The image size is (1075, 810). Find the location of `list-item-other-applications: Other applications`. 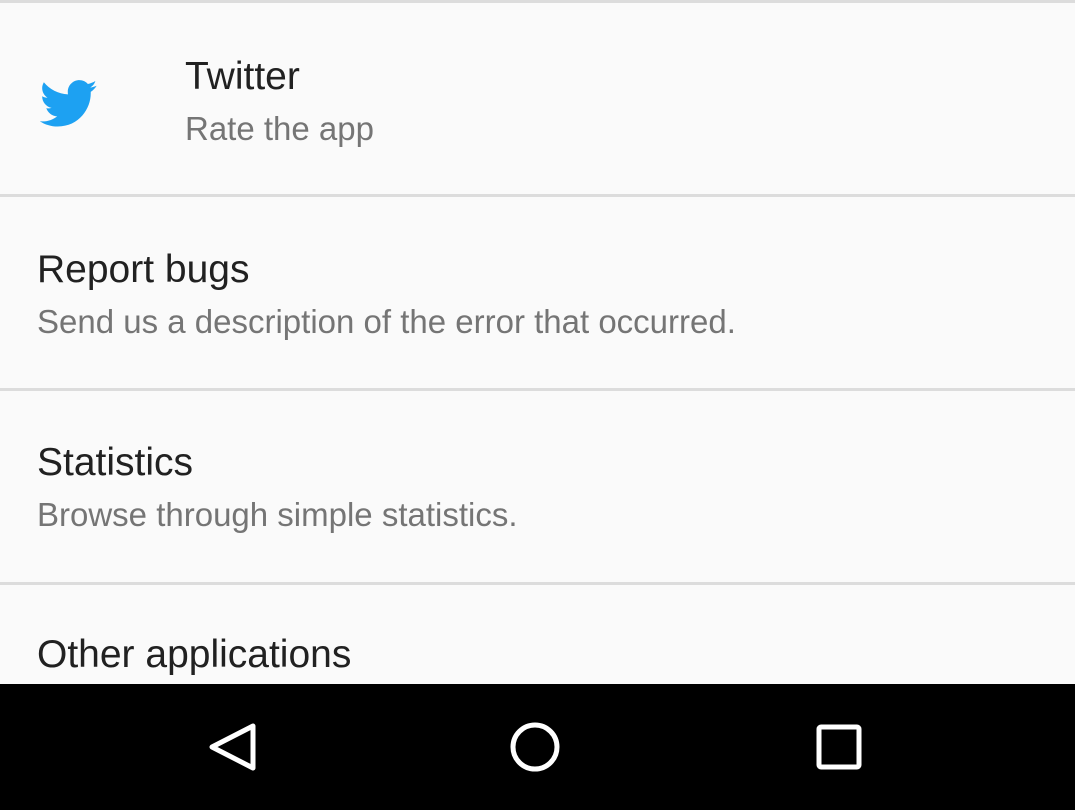

list-item-other-applications: Other applications is located at coordinates (537, 634).